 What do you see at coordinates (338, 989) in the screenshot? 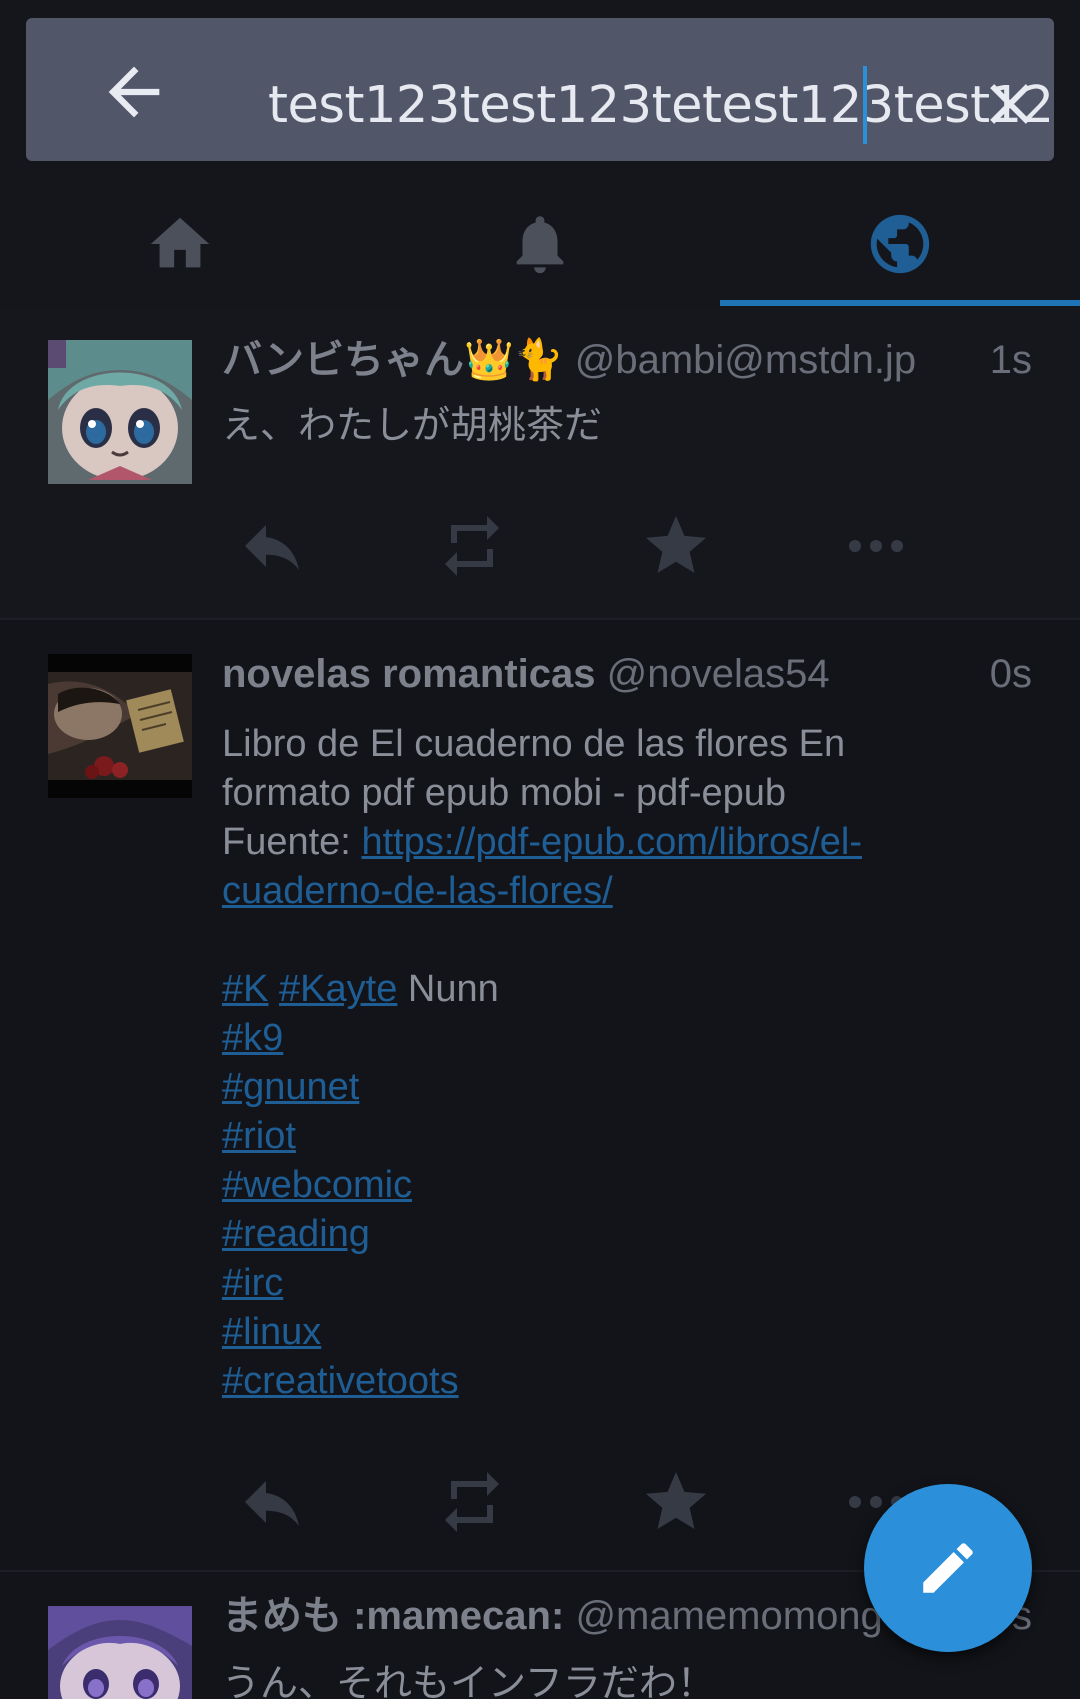
I see `hashtag-link: #Kayte` at bounding box center [338, 989].